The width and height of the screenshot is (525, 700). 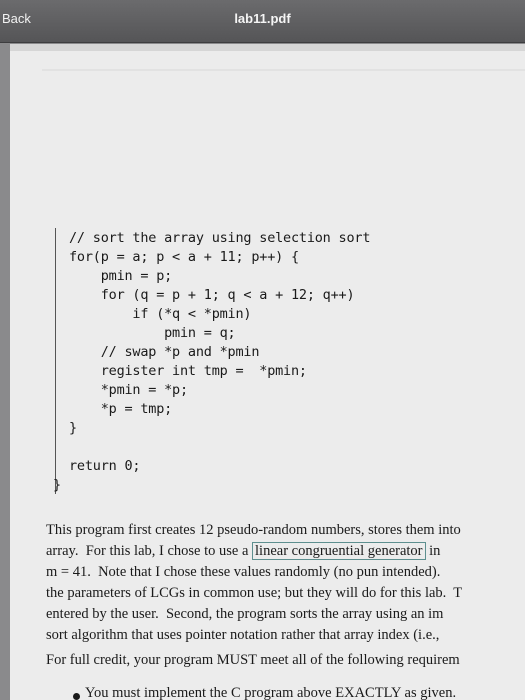 I want to click on code-line: // swap *p and *pmin, so click(x=164, y=352).